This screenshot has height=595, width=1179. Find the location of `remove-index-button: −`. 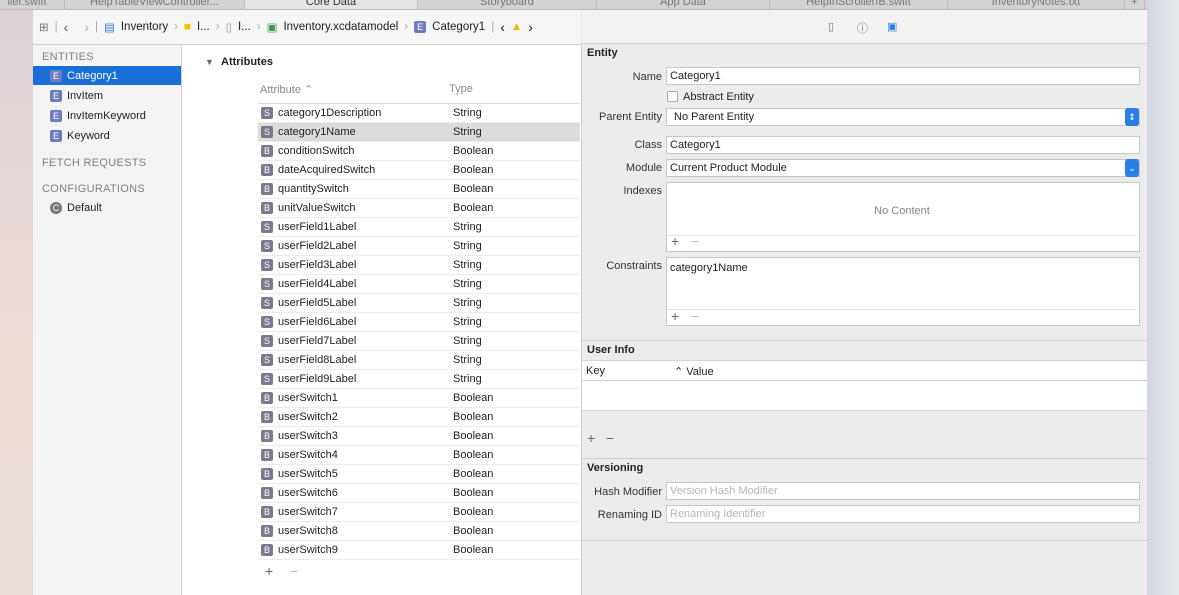

remove-index-button: − is located at coordinates (695, 241).